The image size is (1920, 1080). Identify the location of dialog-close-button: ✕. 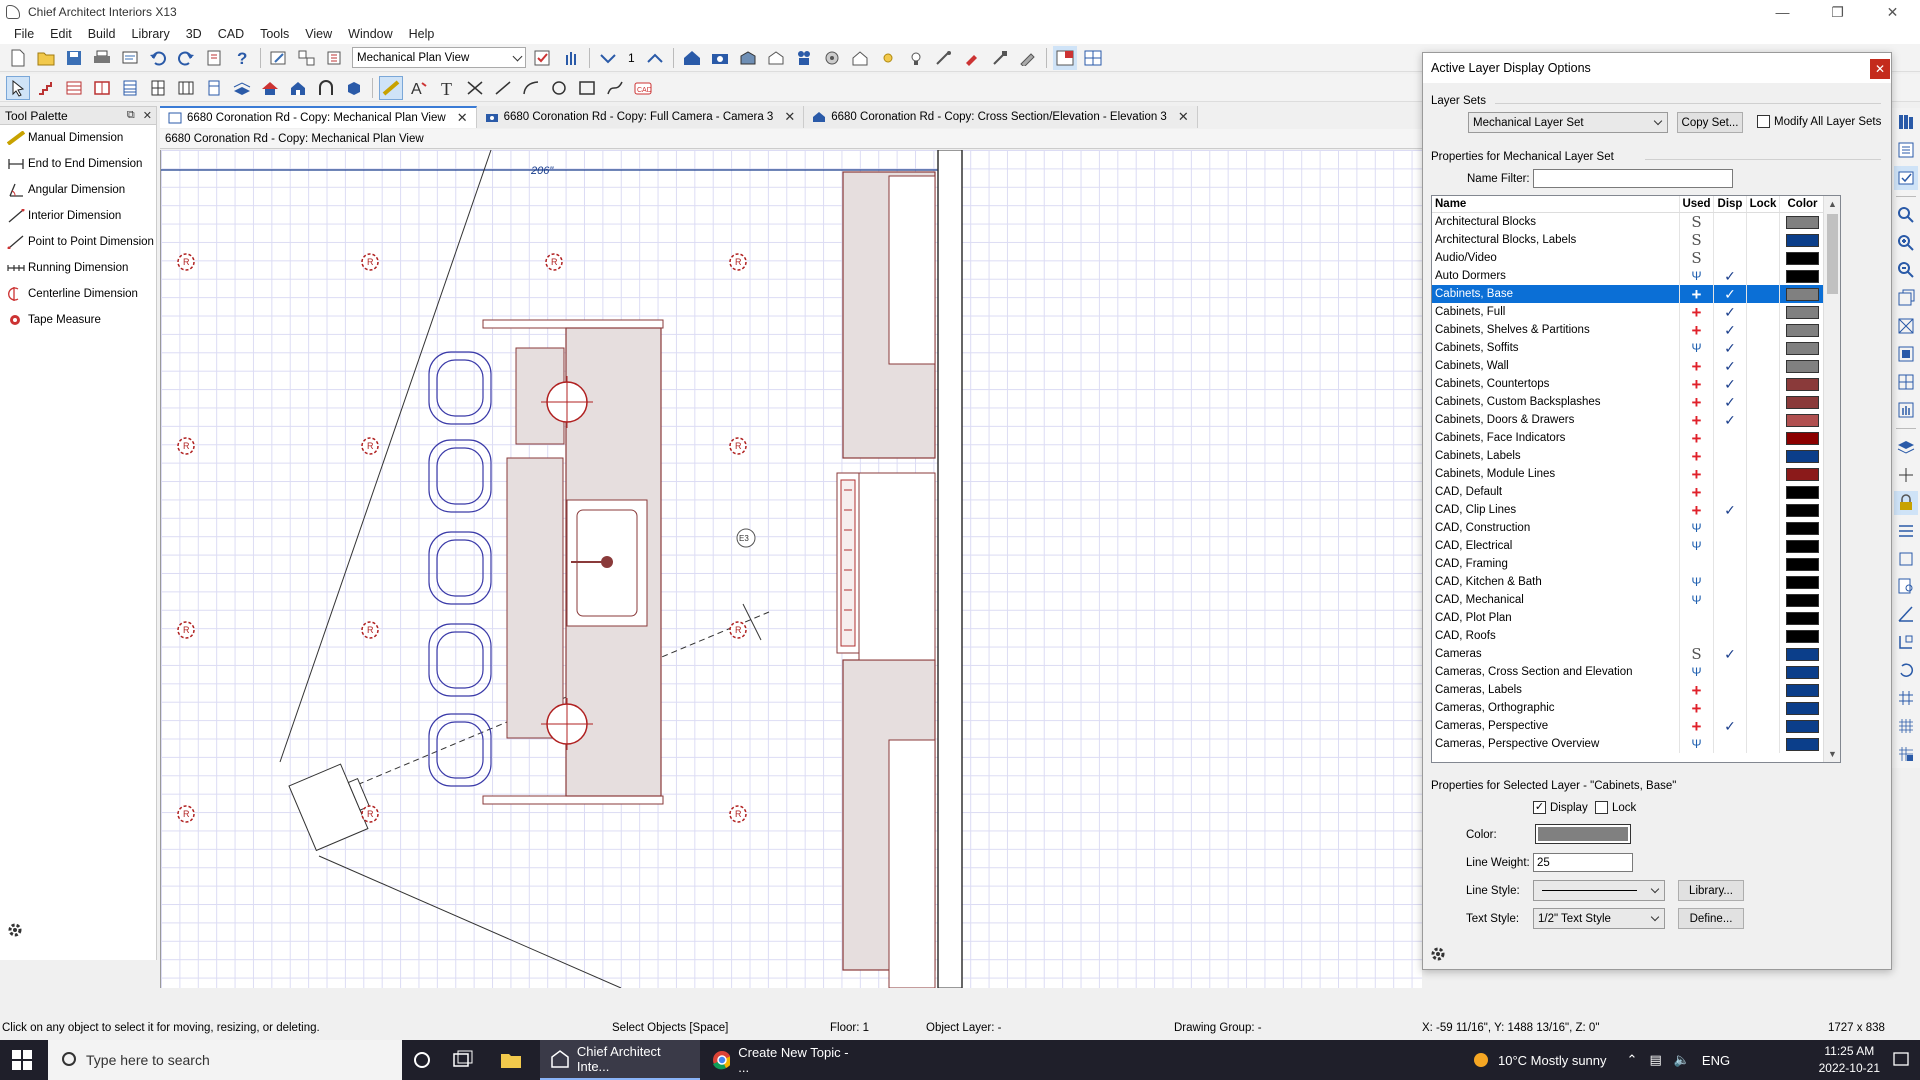
(1880, 69).